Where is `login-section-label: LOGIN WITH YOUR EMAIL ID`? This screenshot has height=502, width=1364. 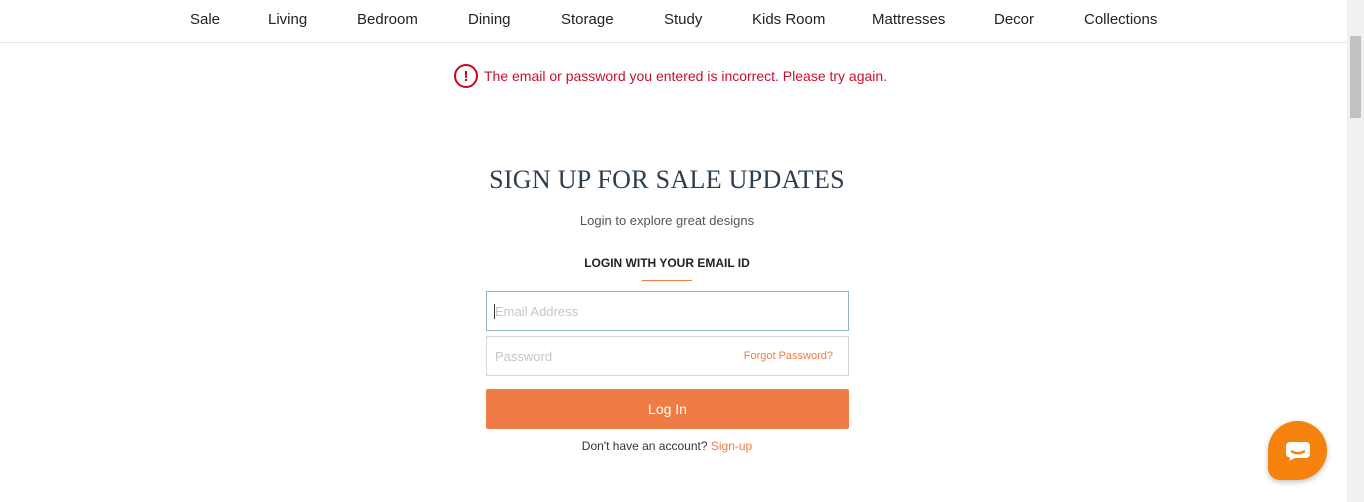 login-section-label: LOGIN WITH YOUR EMAIL ID is located at coordinates (667, 263).